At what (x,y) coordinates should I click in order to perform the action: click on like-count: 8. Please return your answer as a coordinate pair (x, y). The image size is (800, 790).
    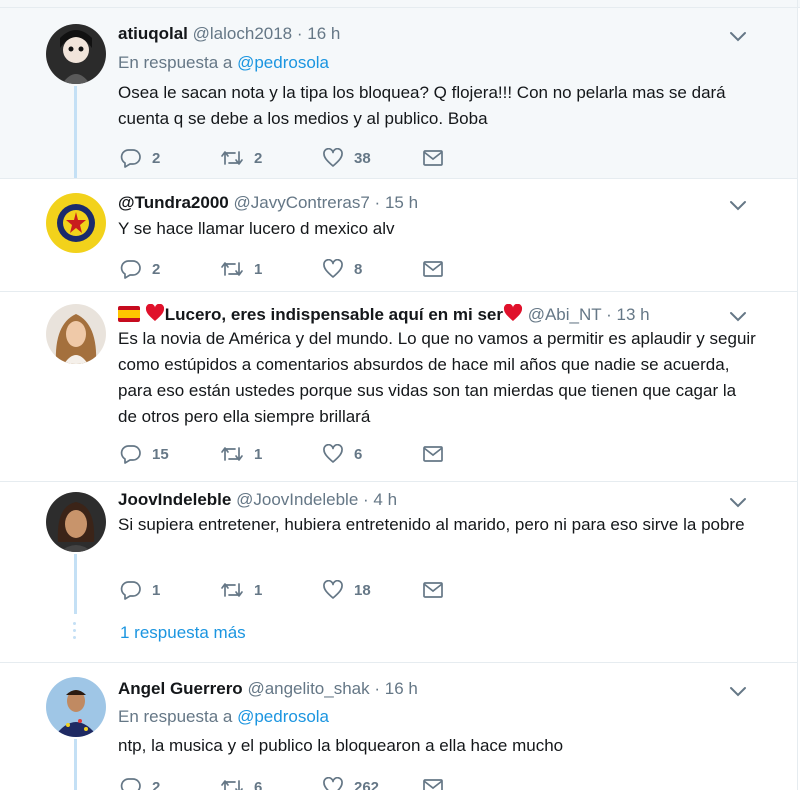
    Looking at the image, I should click on (358, 269).